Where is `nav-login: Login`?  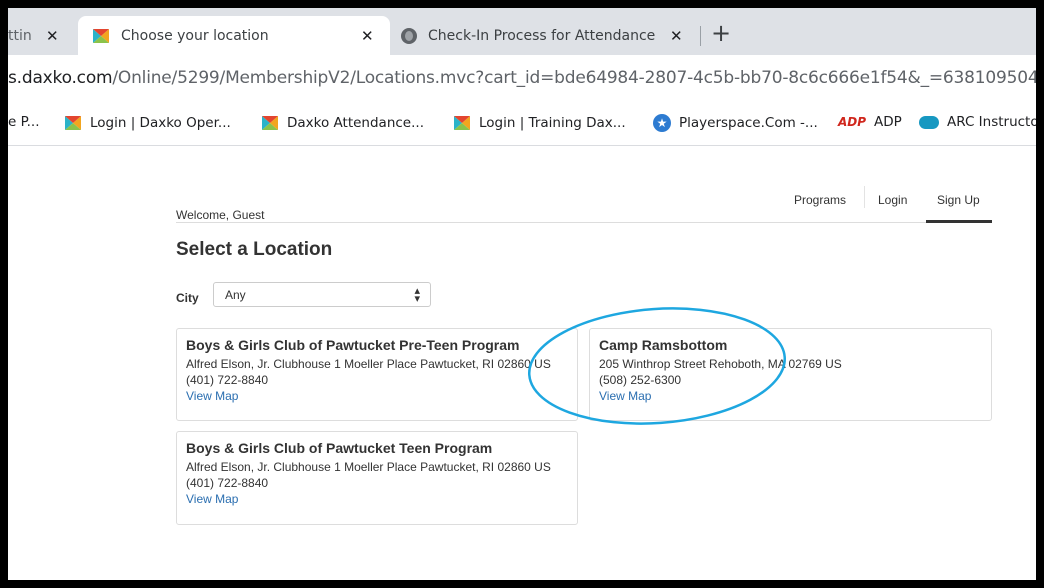 nav-login: Login is located at coordinates (892, 200).